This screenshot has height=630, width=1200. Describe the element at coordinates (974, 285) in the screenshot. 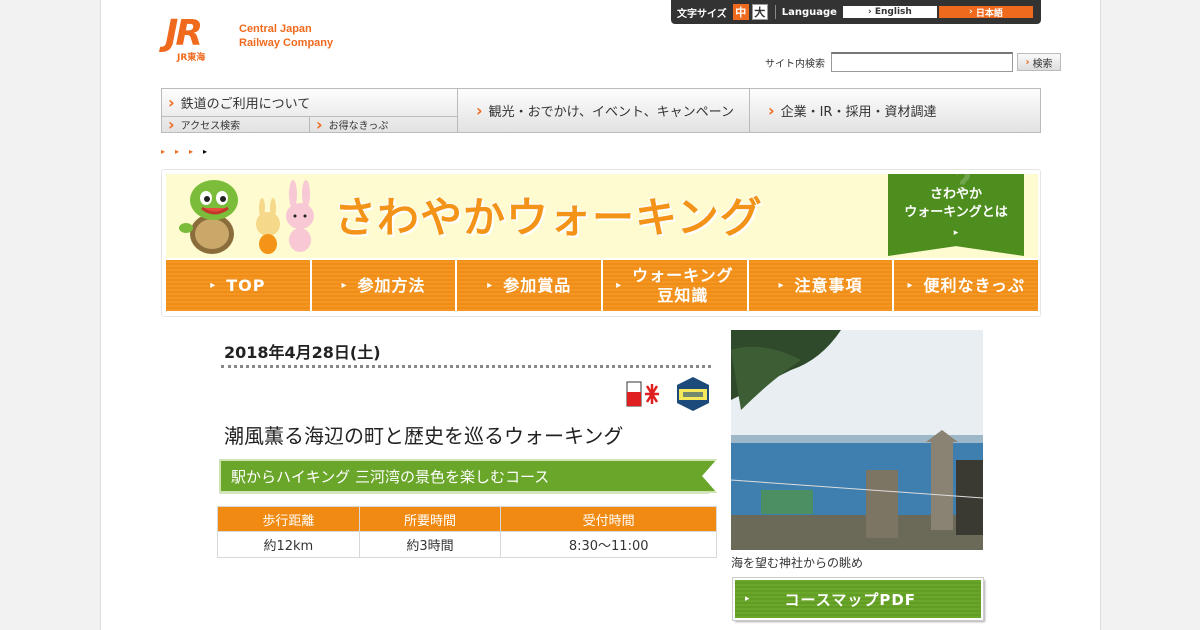

I see `tab-tickets-label: 便利なきっぷ` at that location.